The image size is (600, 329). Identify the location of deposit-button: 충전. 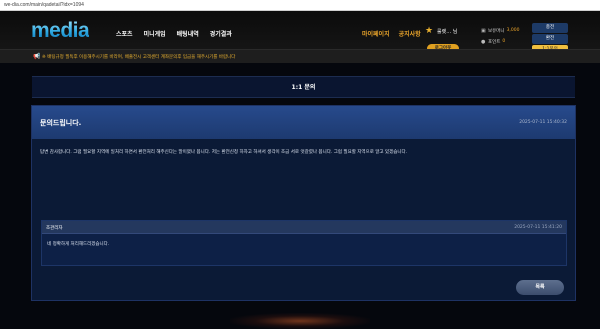
(550, 28).